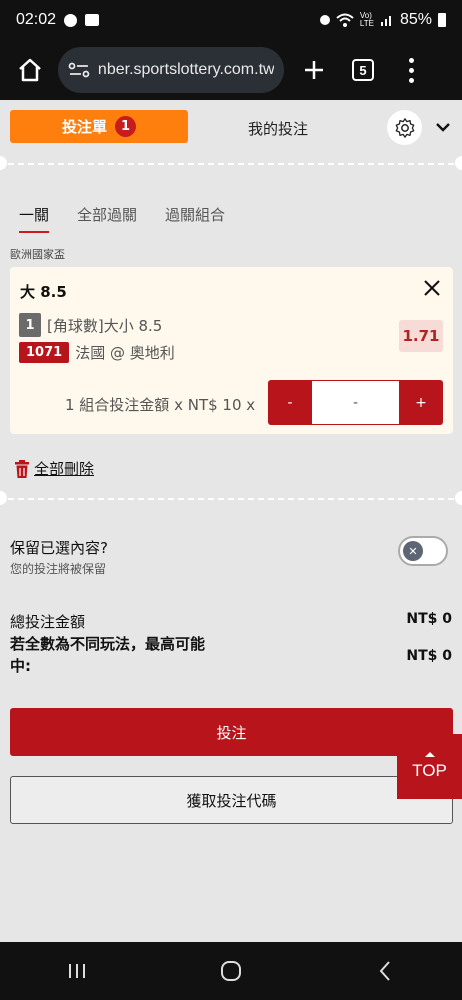  Describe the element at coordinates (84, 127) in the screenshot. I see `betslip-tab-label: 投注單` at that location.